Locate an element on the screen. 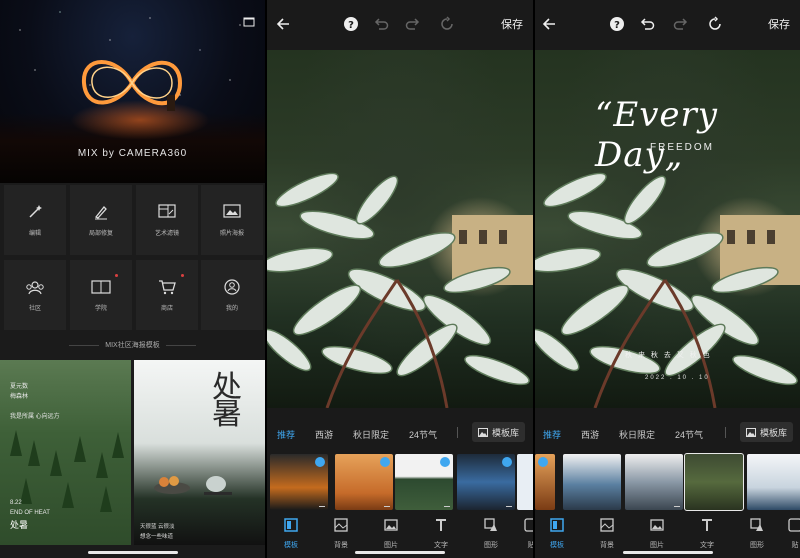 The height and width of the screenshot is (558, 800). tile-label: 艺术滤镜 is located at coordinates (166, 233).